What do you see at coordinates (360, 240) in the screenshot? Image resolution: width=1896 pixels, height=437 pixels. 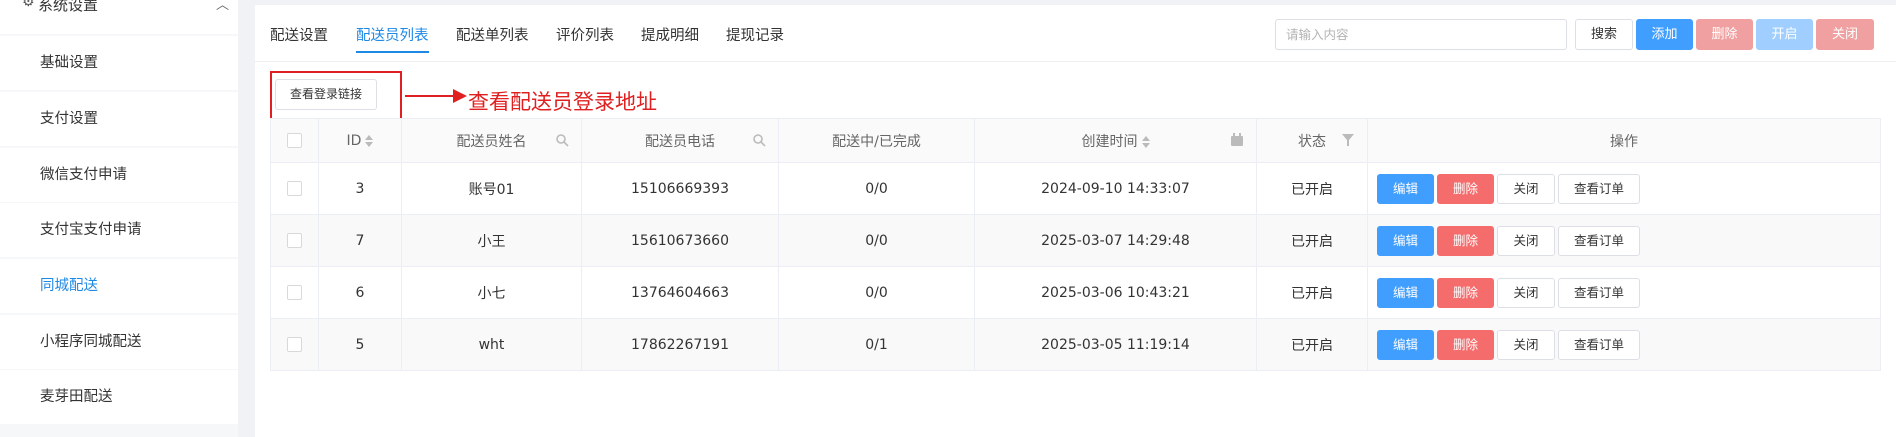 I see `cell-id: 7` at bounding box center [360, 240].